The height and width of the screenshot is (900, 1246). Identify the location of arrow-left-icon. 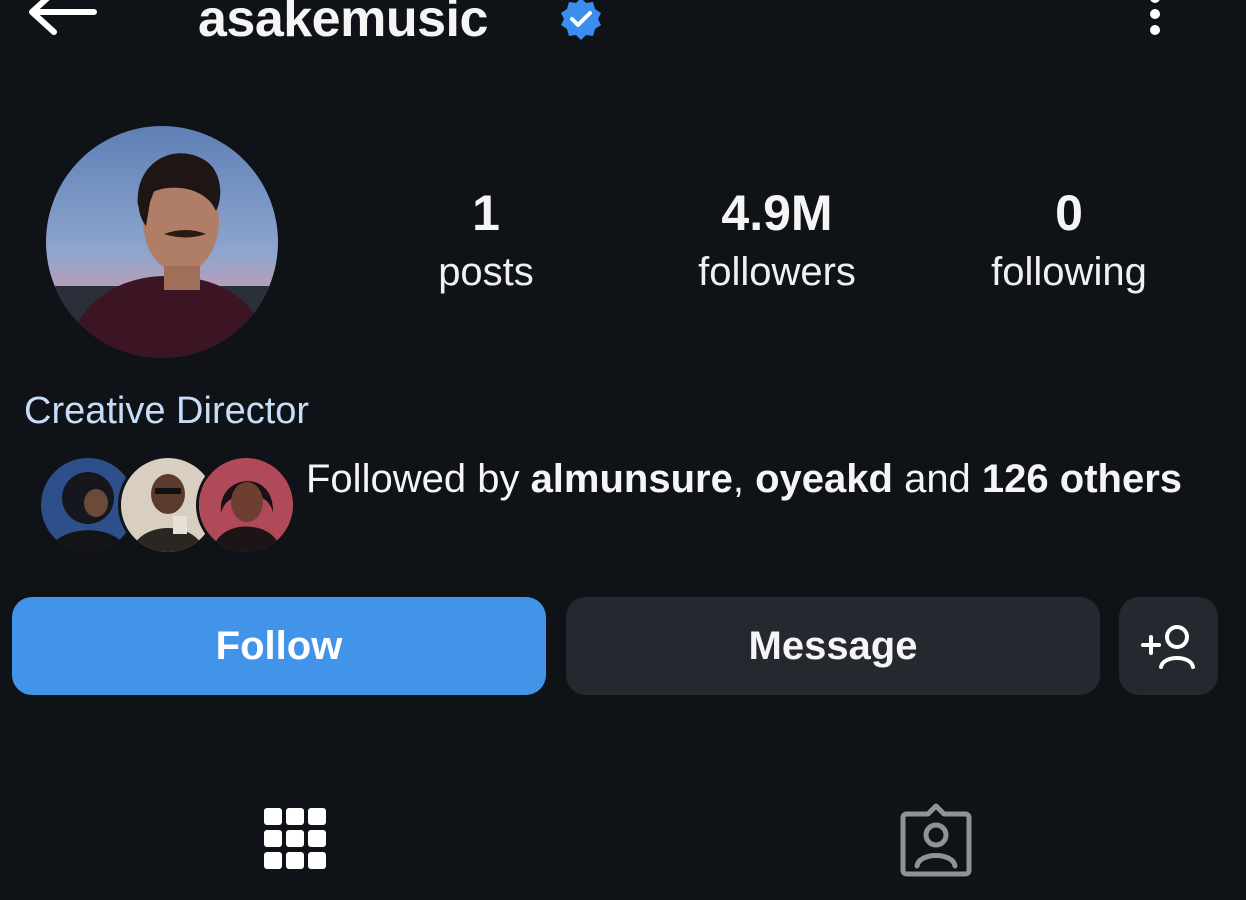
(62, 25).